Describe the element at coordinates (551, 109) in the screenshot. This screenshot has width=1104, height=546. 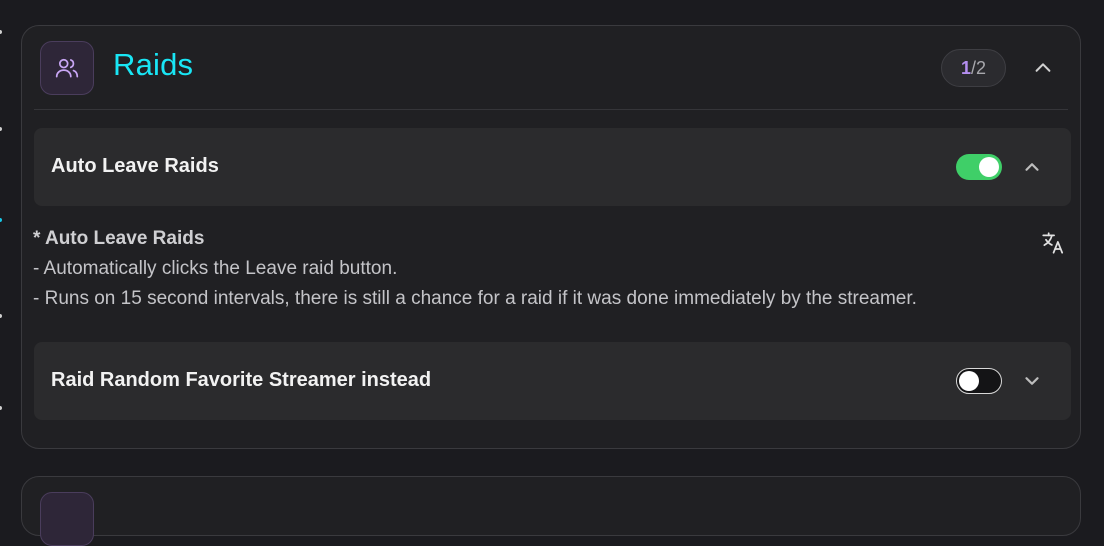
I see `header-divider` at that location.